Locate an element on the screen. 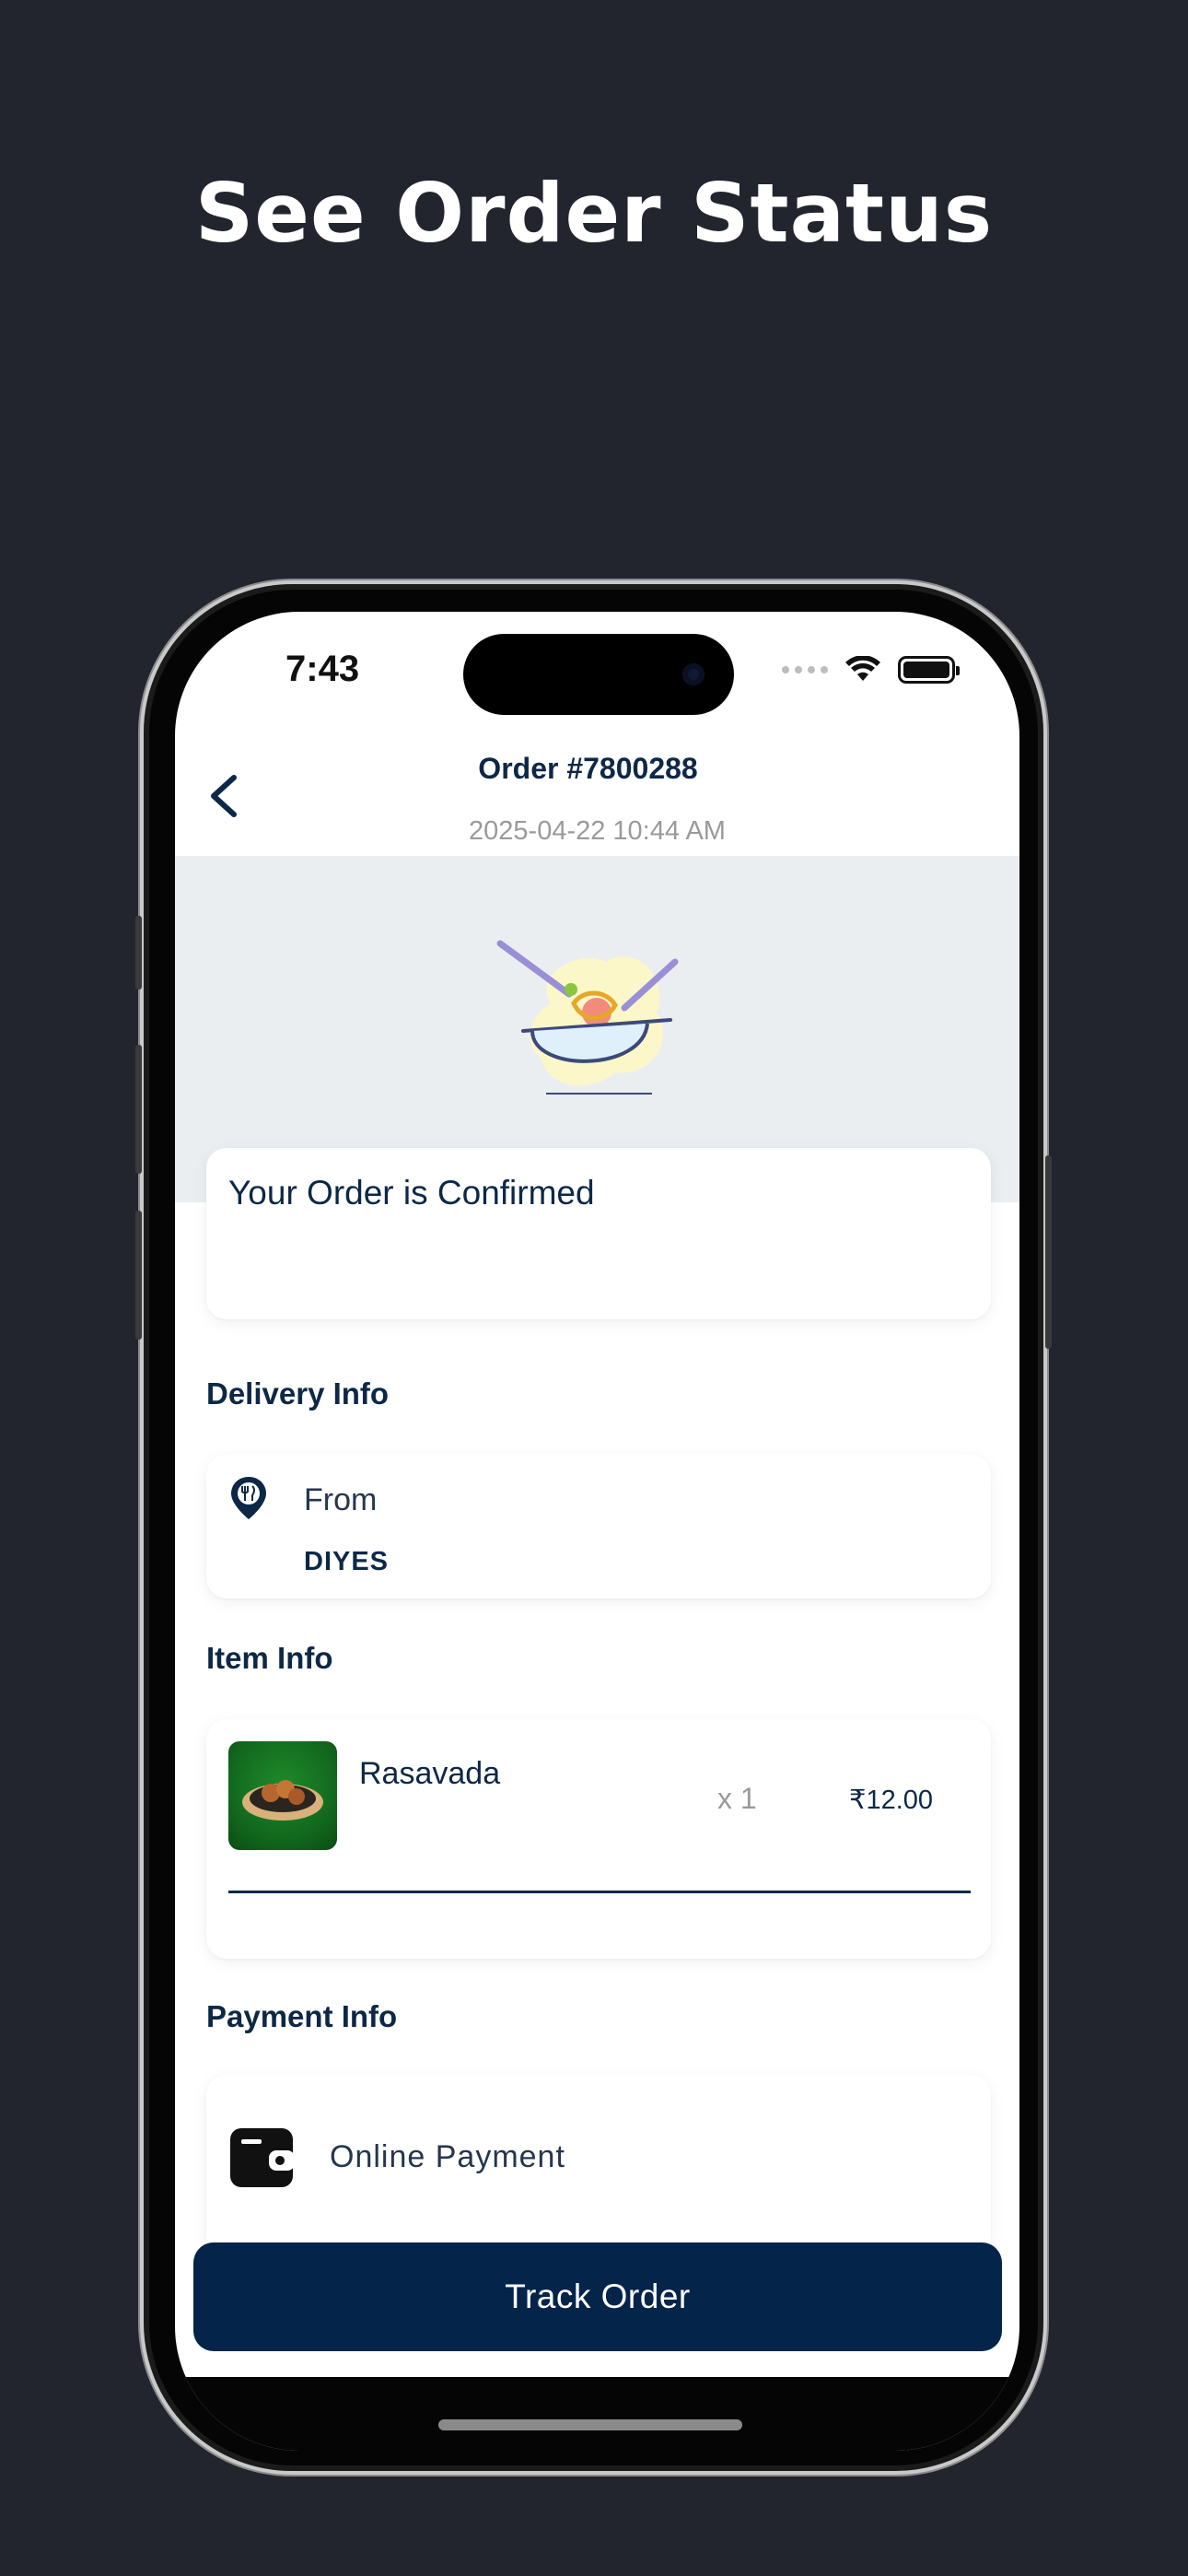  order-title: Order #7800288 is located at coordinates (588, 768).